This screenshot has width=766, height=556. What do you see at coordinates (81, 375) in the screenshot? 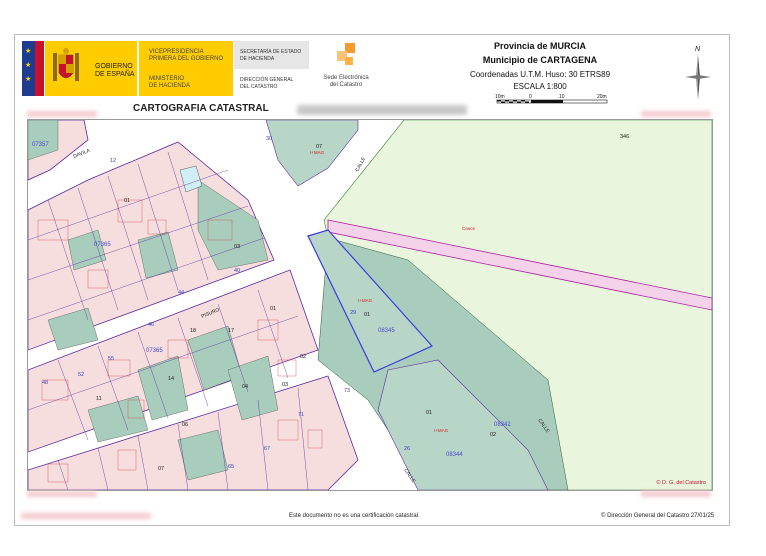
I see `house-number: 52` at bounding box center [81, 375].